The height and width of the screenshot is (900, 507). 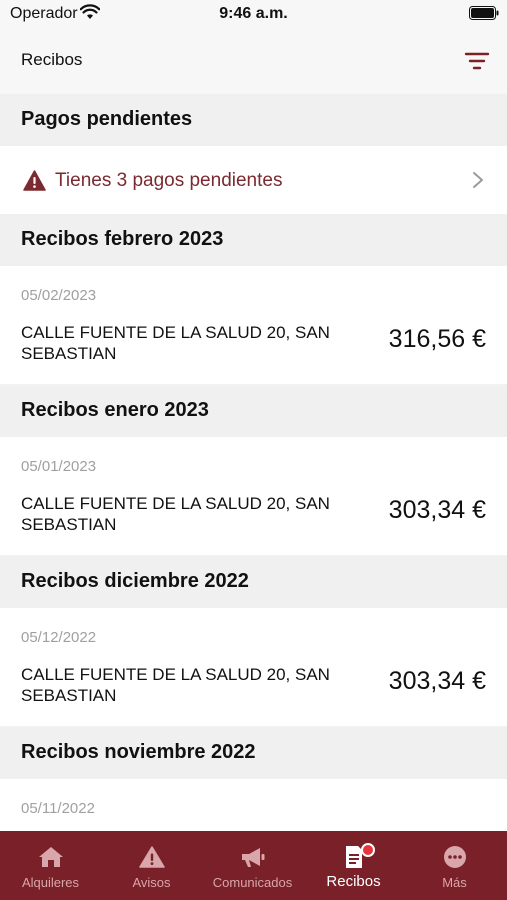 What do you see at coordinates (135, 581) in the screenshot?
I see `section-title: Recibos diciembre 2022` at bounding box center [135, 581].